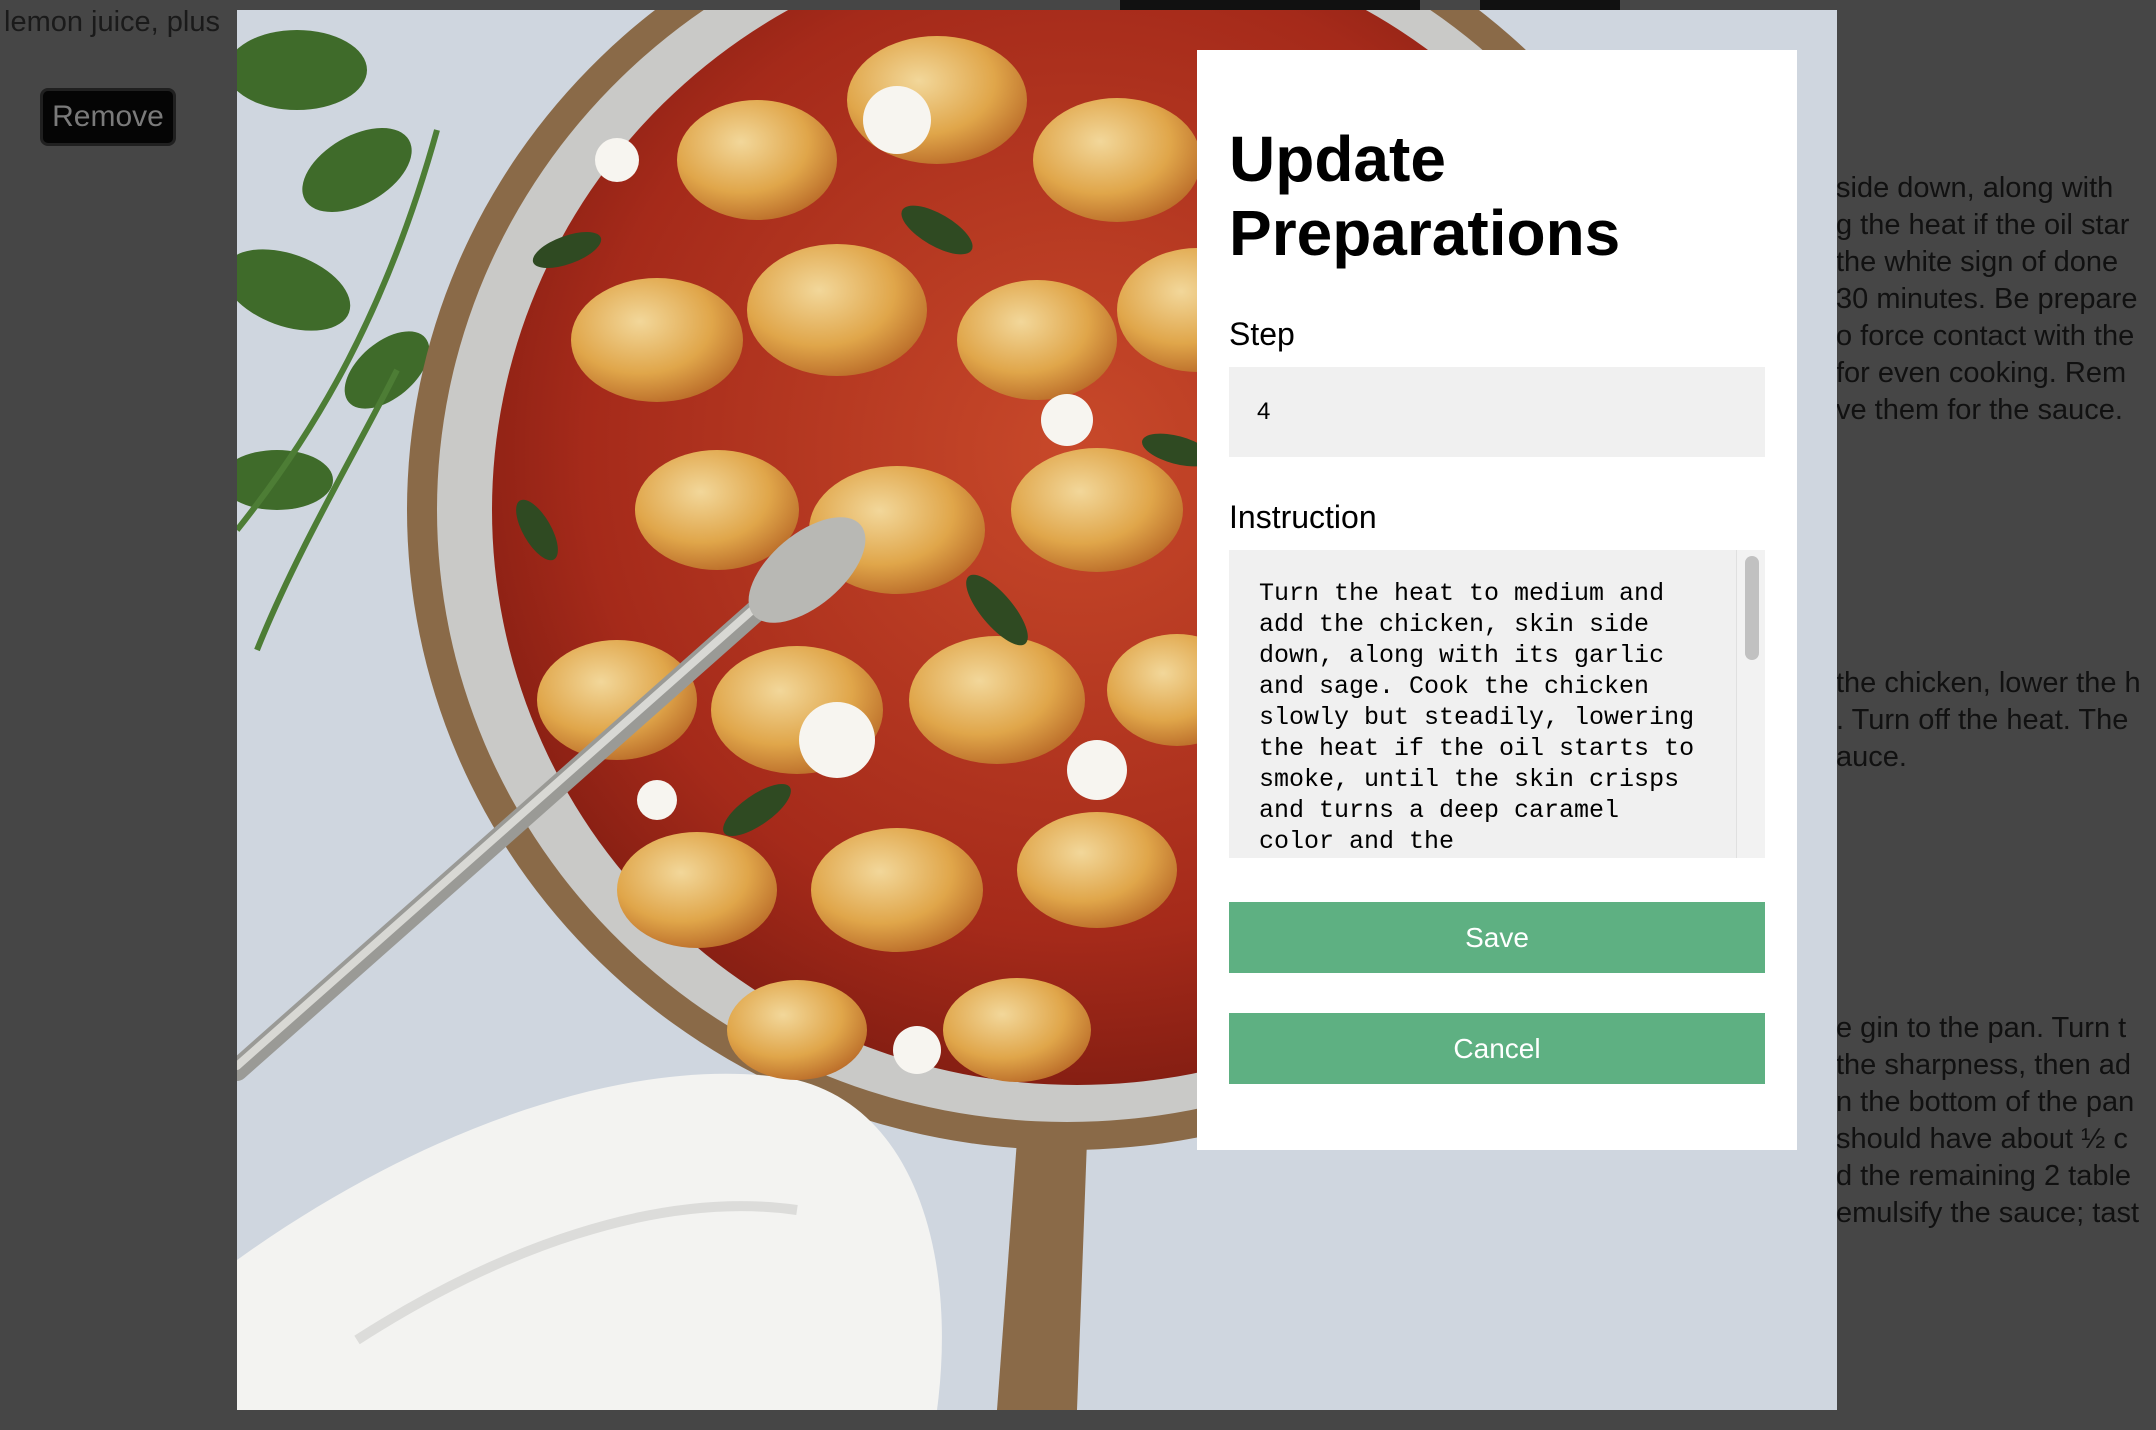 The width and height of the screenshot is (2156, 1430). What do you see at coordinates (1750, 704) in the screenshot?
I see `instruction-scrollbar` at bounding box center [1750, 704].